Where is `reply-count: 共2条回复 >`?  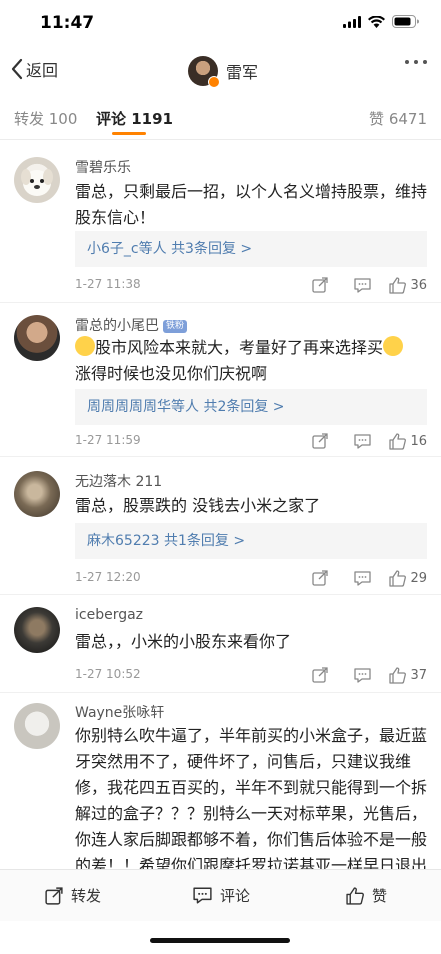
reply-count: 共2条回复 > is located at coordinates (244, 407).